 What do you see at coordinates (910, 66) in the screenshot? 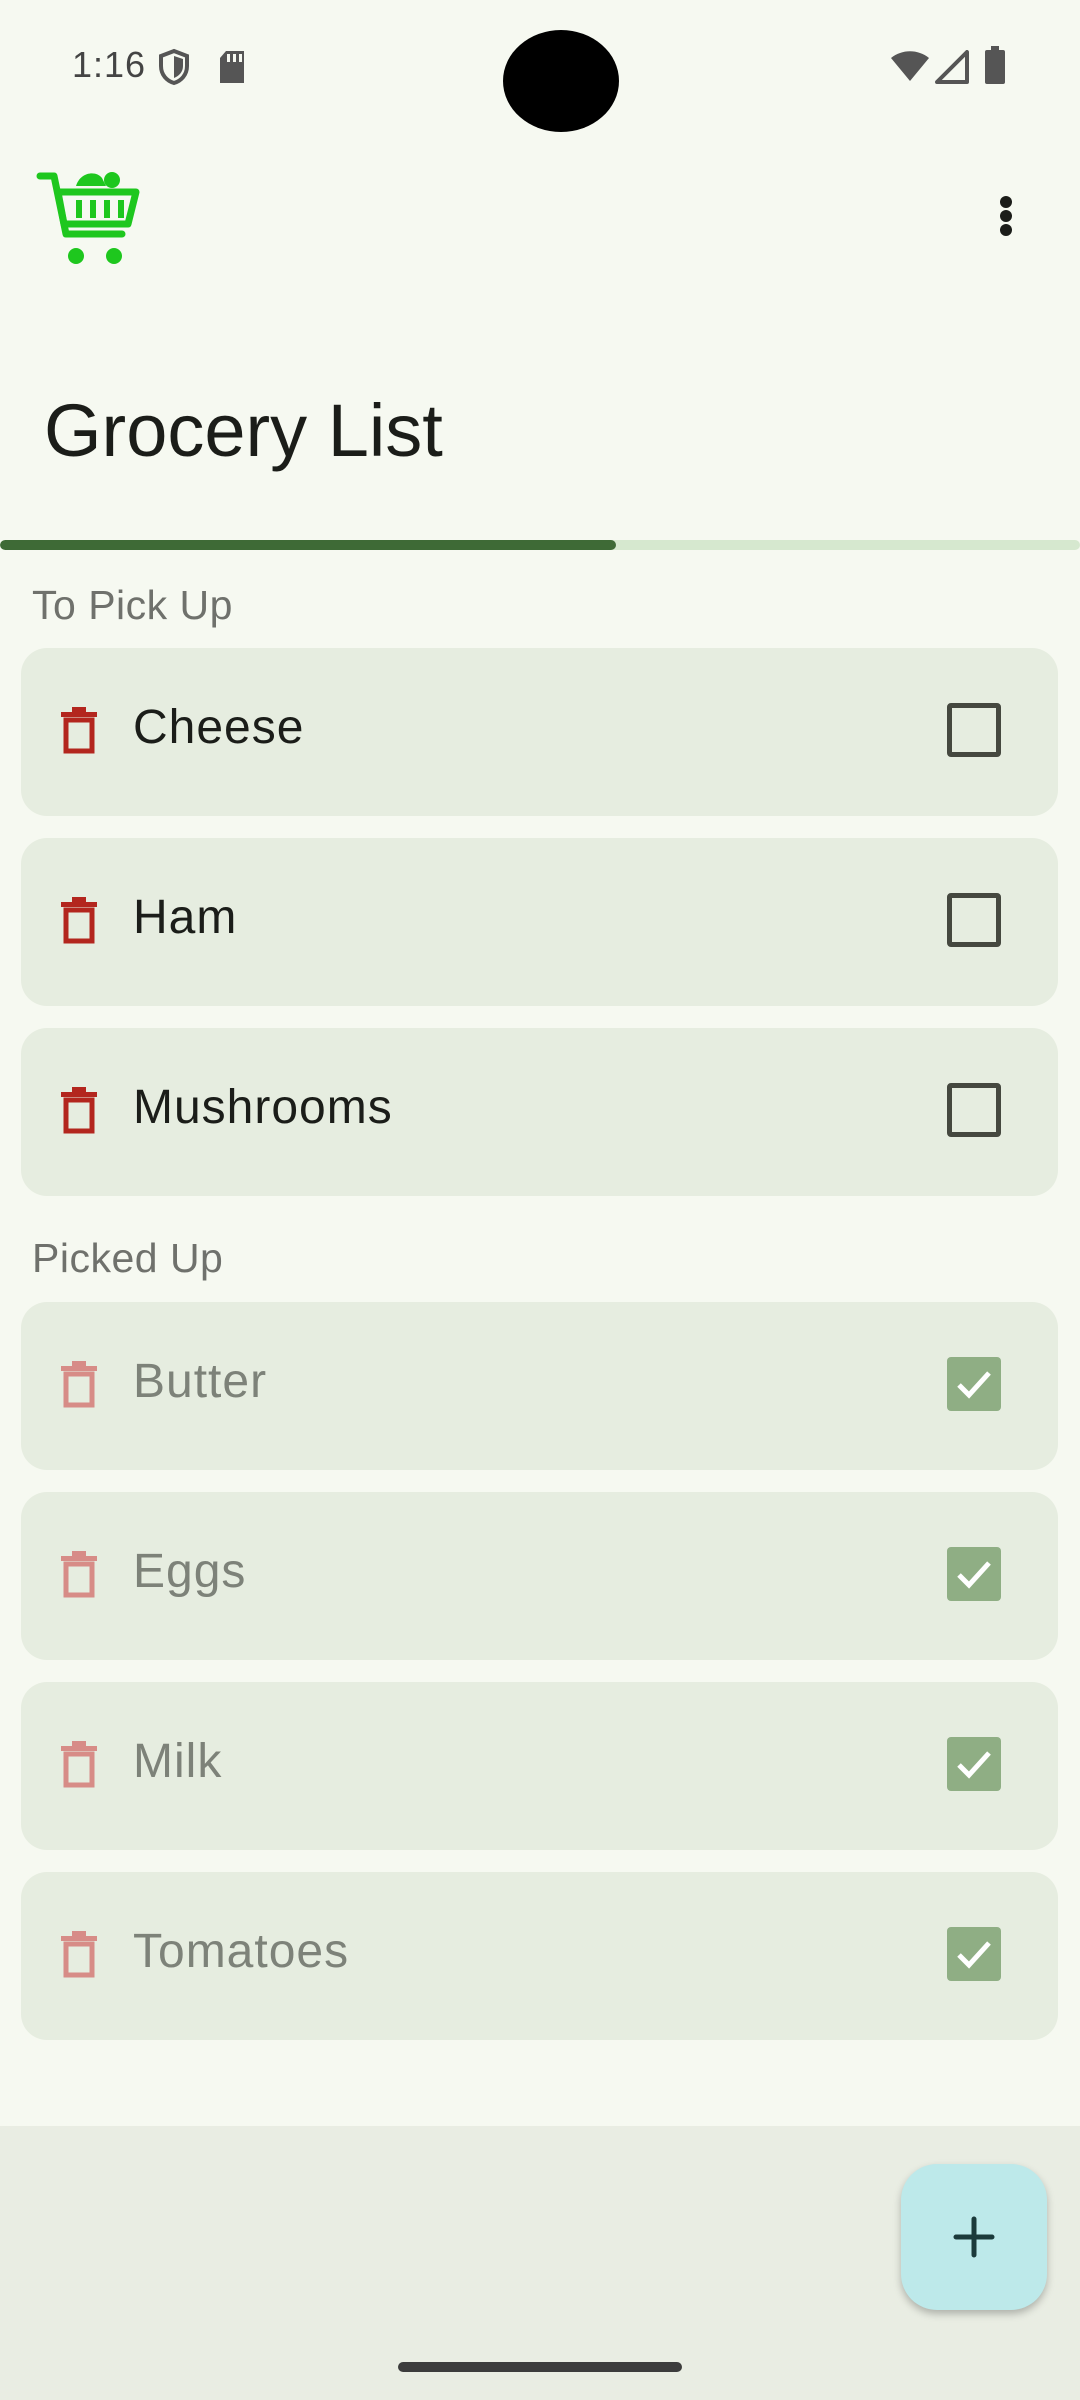
I see `wifi-icon` at bounding box center [910, 66].